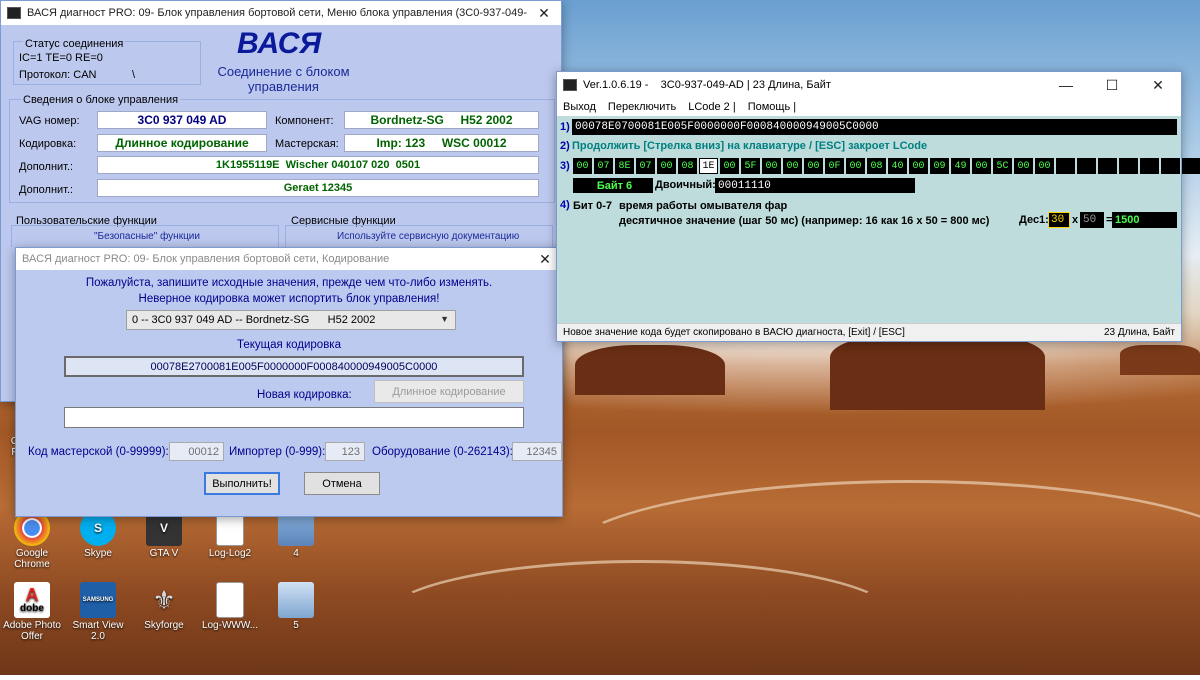  I want to click on workshop-code-field: 00012, so click(196, 451).